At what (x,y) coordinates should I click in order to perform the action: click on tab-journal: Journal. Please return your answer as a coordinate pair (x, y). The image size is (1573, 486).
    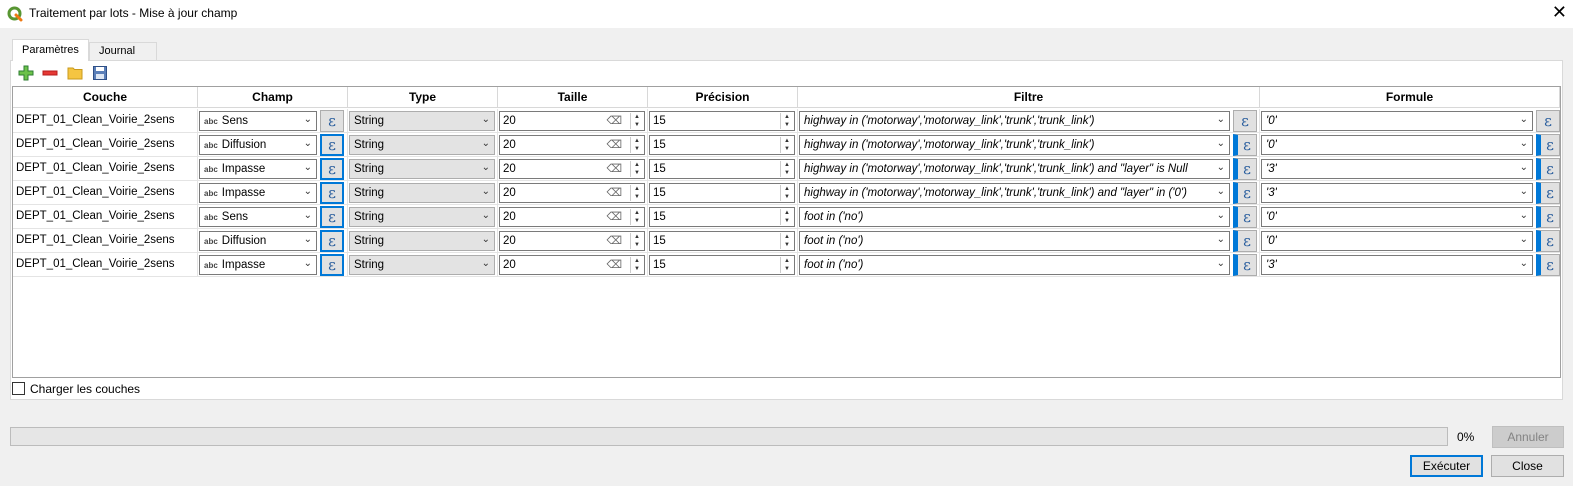
    Looking at the image, I should click on (123, 51).